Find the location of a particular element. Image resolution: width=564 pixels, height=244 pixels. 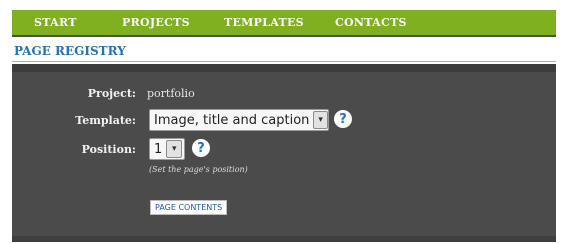

template-select: Image, title and caption ▾ is located at coordinates (239, 120).